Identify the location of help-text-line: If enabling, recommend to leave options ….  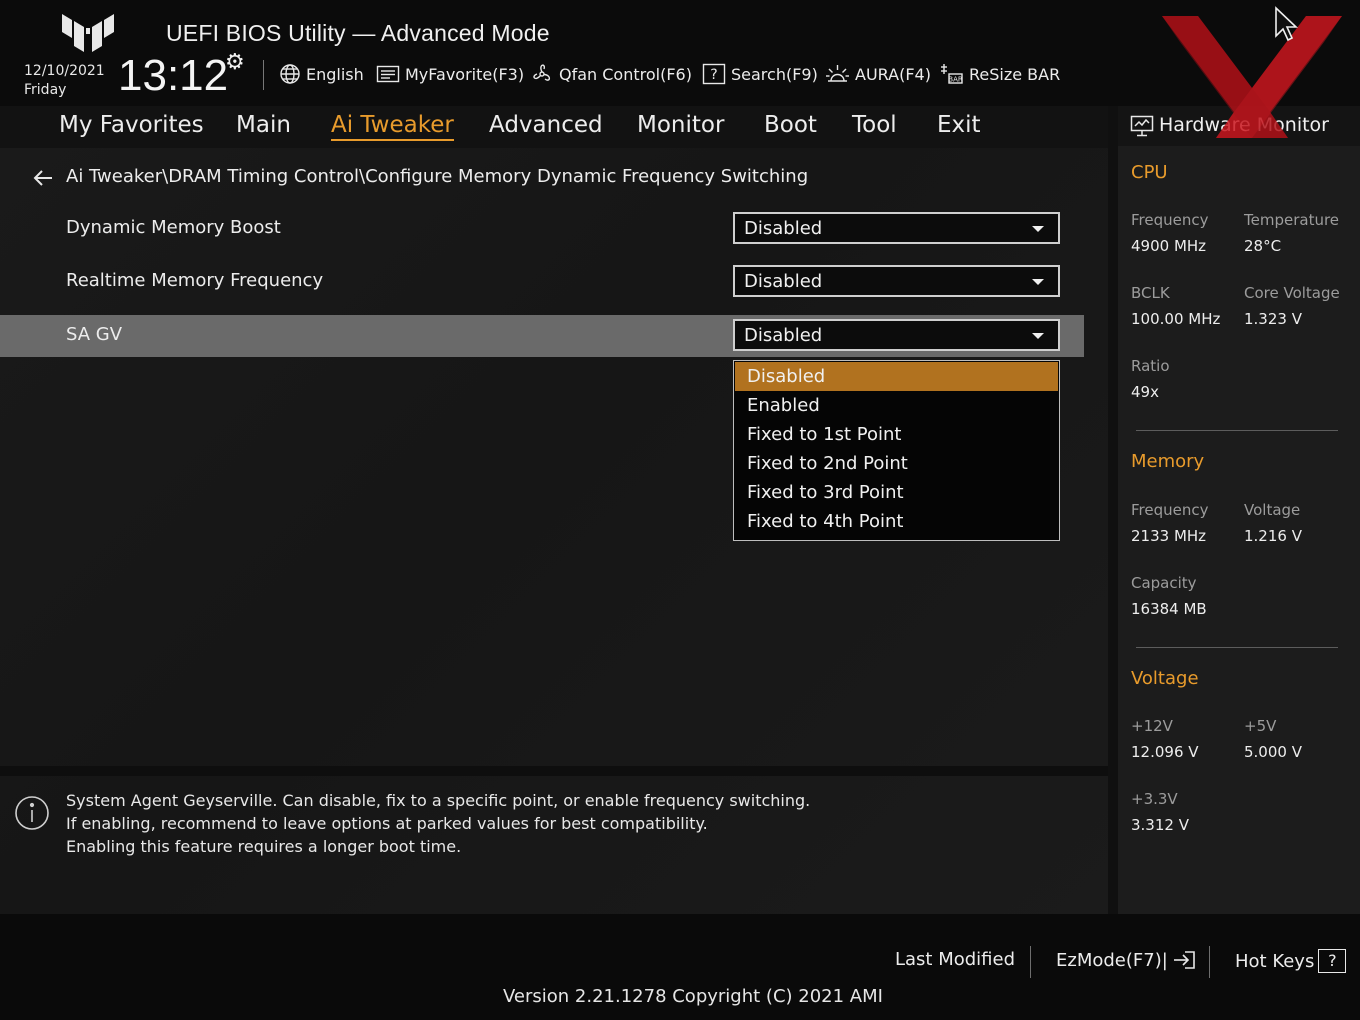
(387, 823).